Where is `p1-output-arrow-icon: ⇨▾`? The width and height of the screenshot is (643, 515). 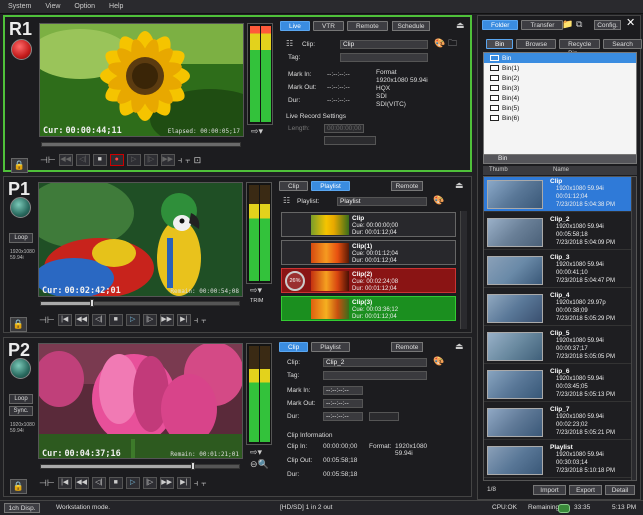 p1-output-arrow-icon: ⇨▾ is located at coordinates (256, 290).